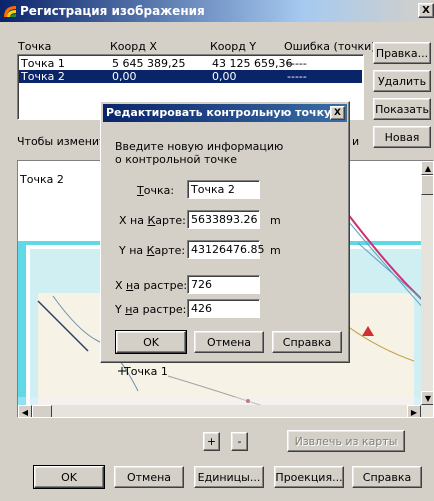 The width and height of the screenshot is (434, 501). I want to click on scroll-right-icon: ▶, so click(414, 411).